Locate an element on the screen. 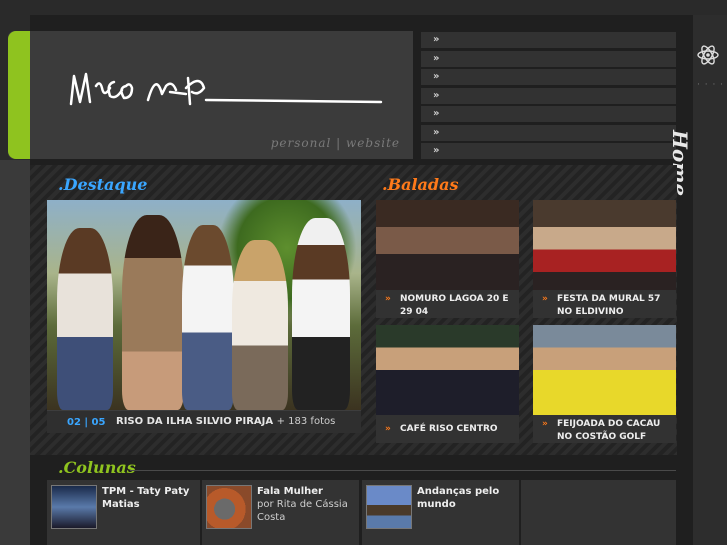  baladas-heading: .Baladas is located at coordinates (420, 184).